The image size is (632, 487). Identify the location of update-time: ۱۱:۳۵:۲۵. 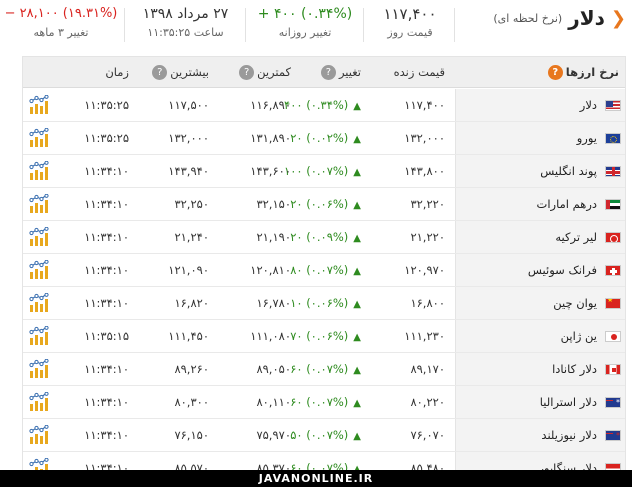
(106, 105).